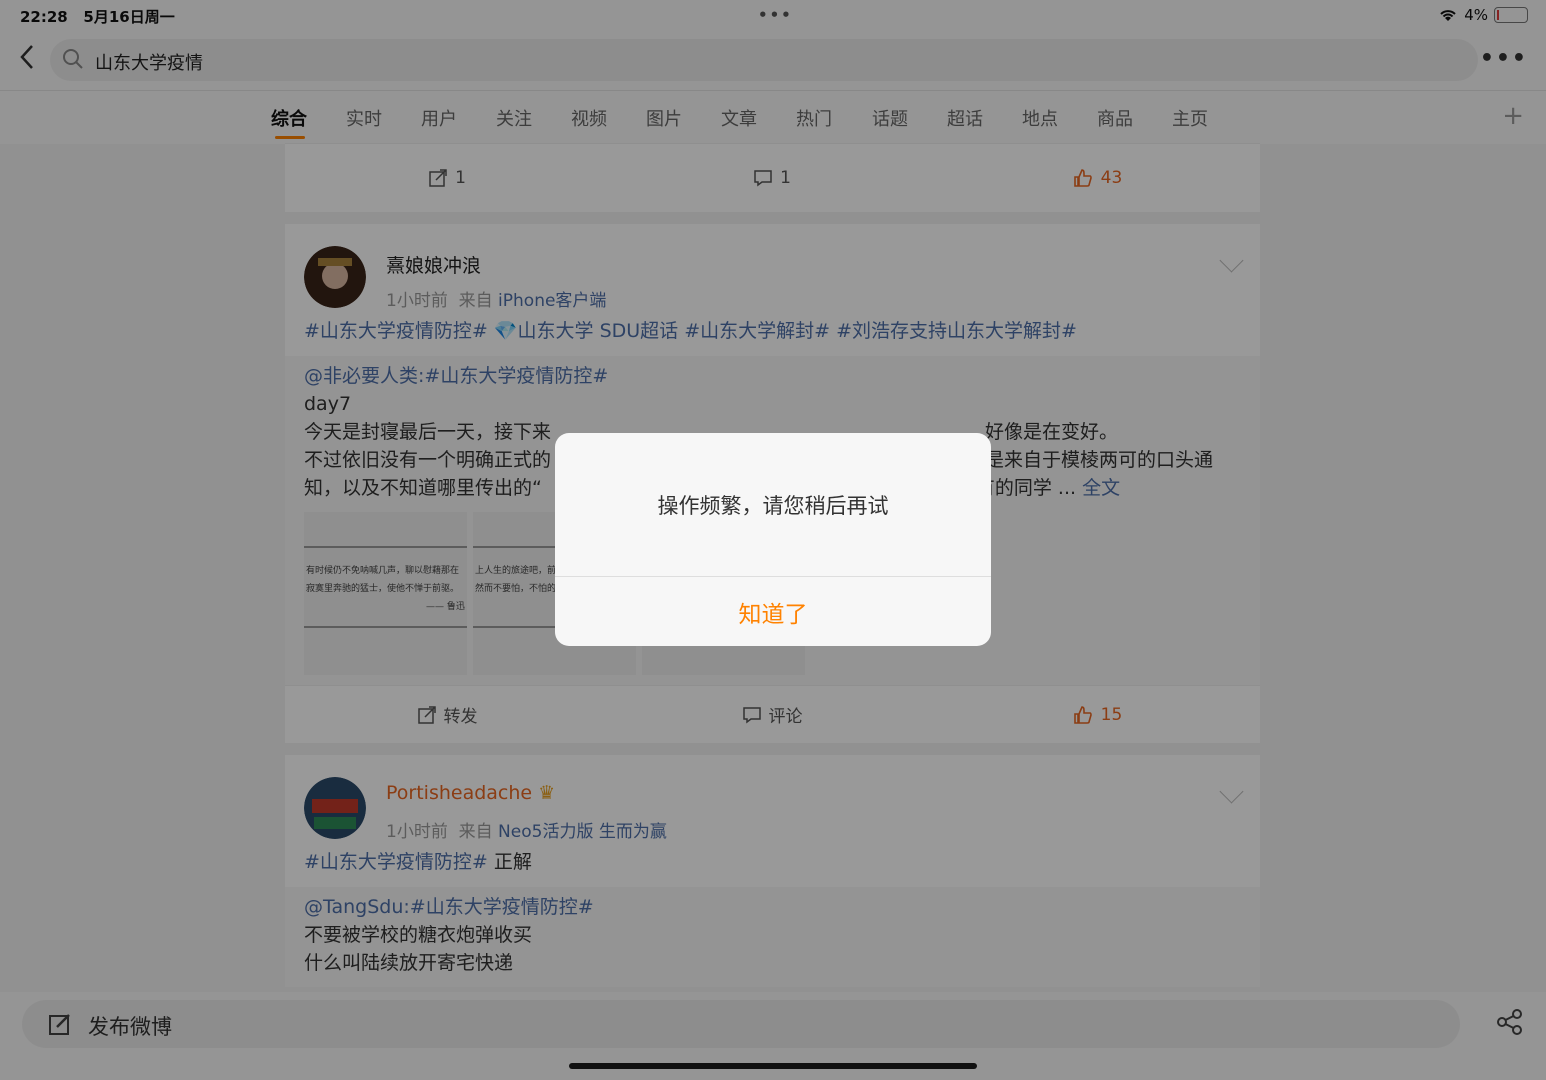 The width and height of the screenshot is (1546, 1080). I want to click on alert-ok-button: 知道了, so click(773, 611).